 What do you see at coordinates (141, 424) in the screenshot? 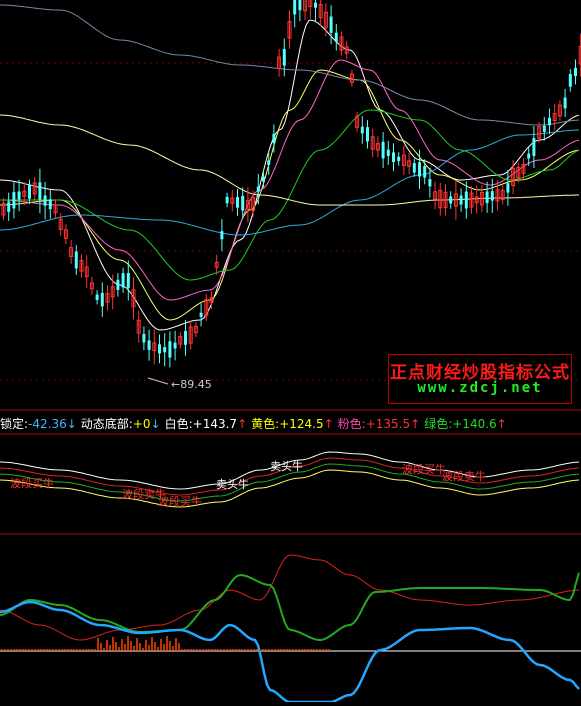
I see `indicator-header-item: +0` at bounding box center [141, 424].